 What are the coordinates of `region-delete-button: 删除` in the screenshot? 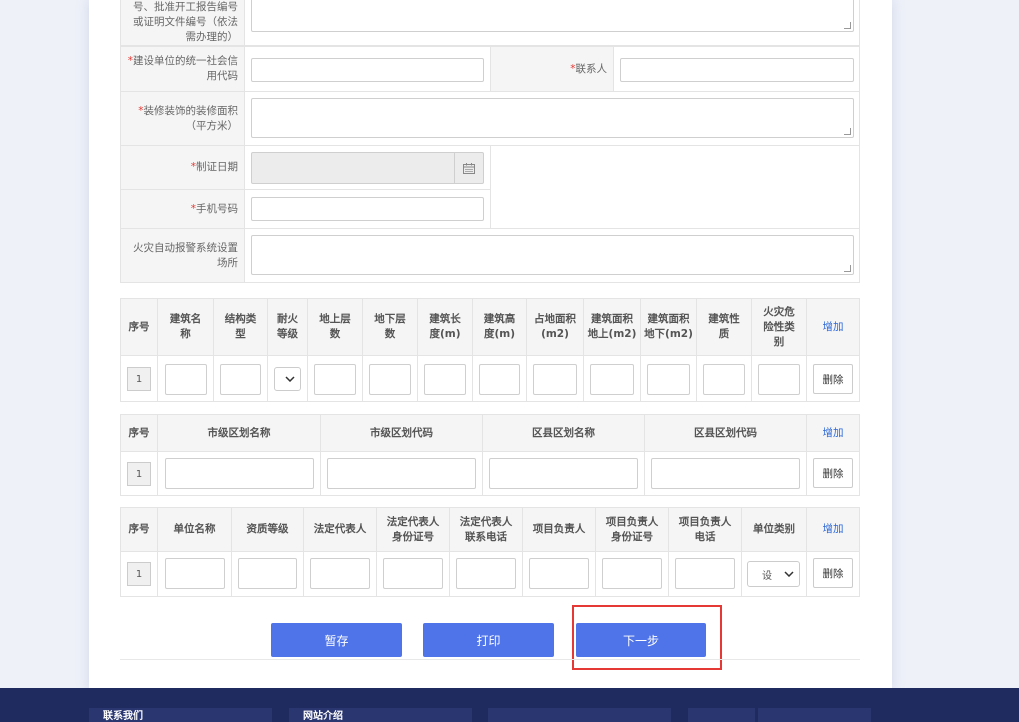 It's located at (833, 473).